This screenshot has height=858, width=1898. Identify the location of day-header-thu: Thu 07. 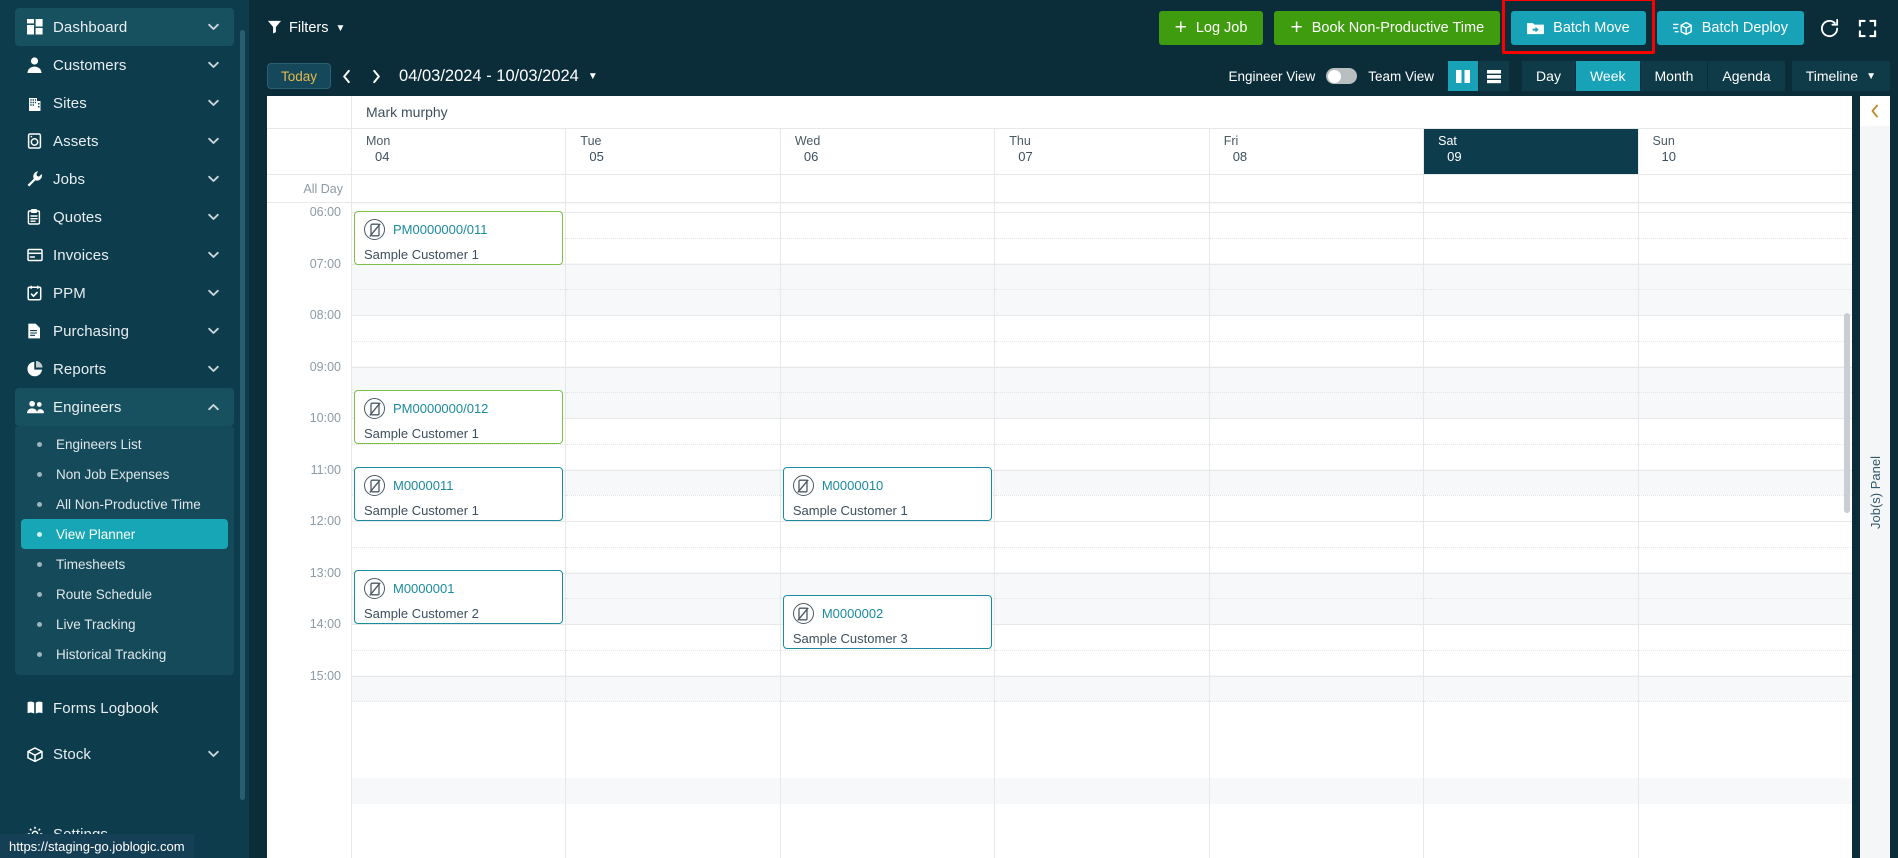
(1102, 151).